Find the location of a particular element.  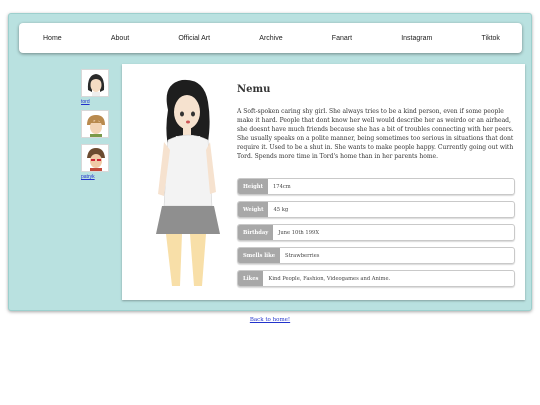

stat-key: Height is located at coordinates (253, 186).